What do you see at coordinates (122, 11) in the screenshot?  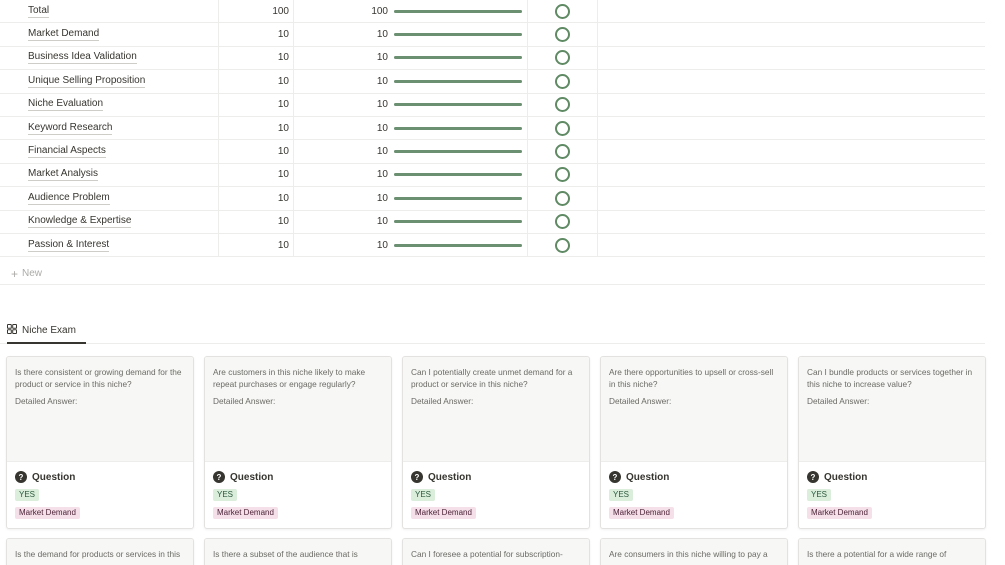 I see `row-name: Total` at bounding box center [122, 11].